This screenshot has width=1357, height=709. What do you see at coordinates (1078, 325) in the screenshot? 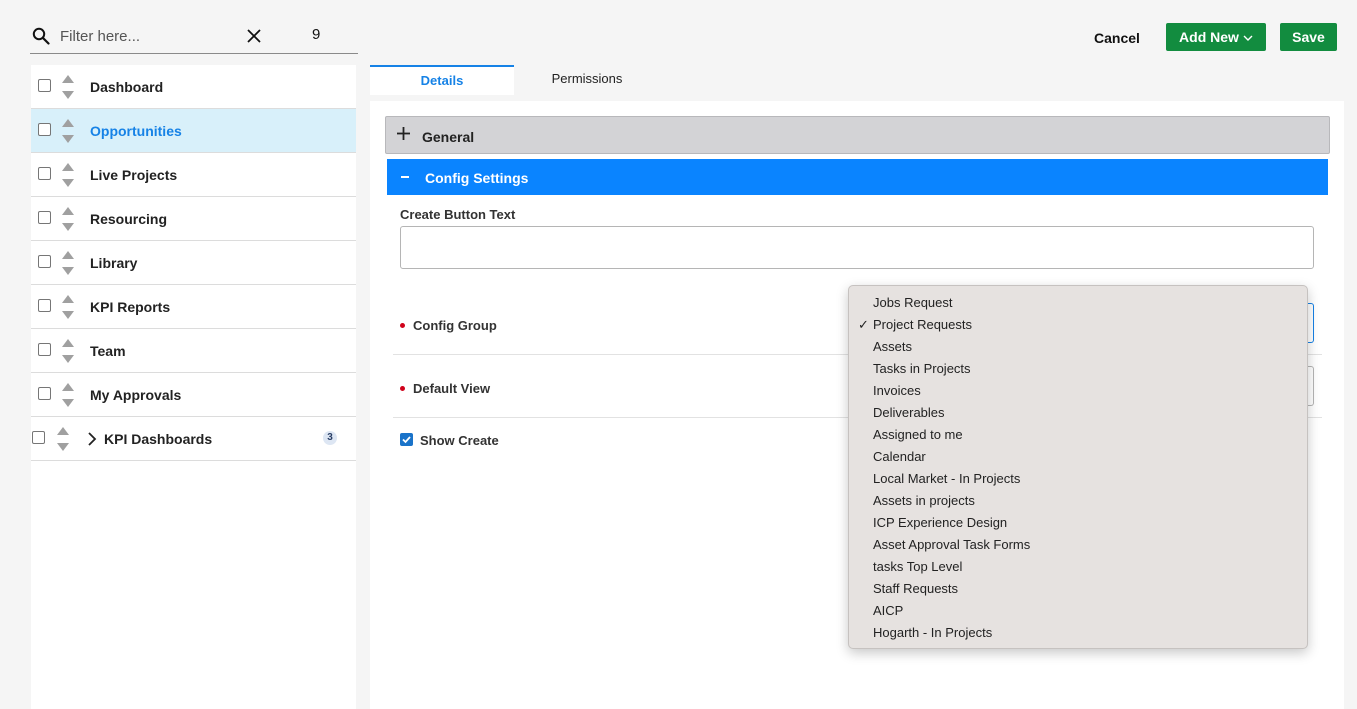
I see `dropdown-option-selected: ✓ Project Requests` at bounding box center [1078, 325].